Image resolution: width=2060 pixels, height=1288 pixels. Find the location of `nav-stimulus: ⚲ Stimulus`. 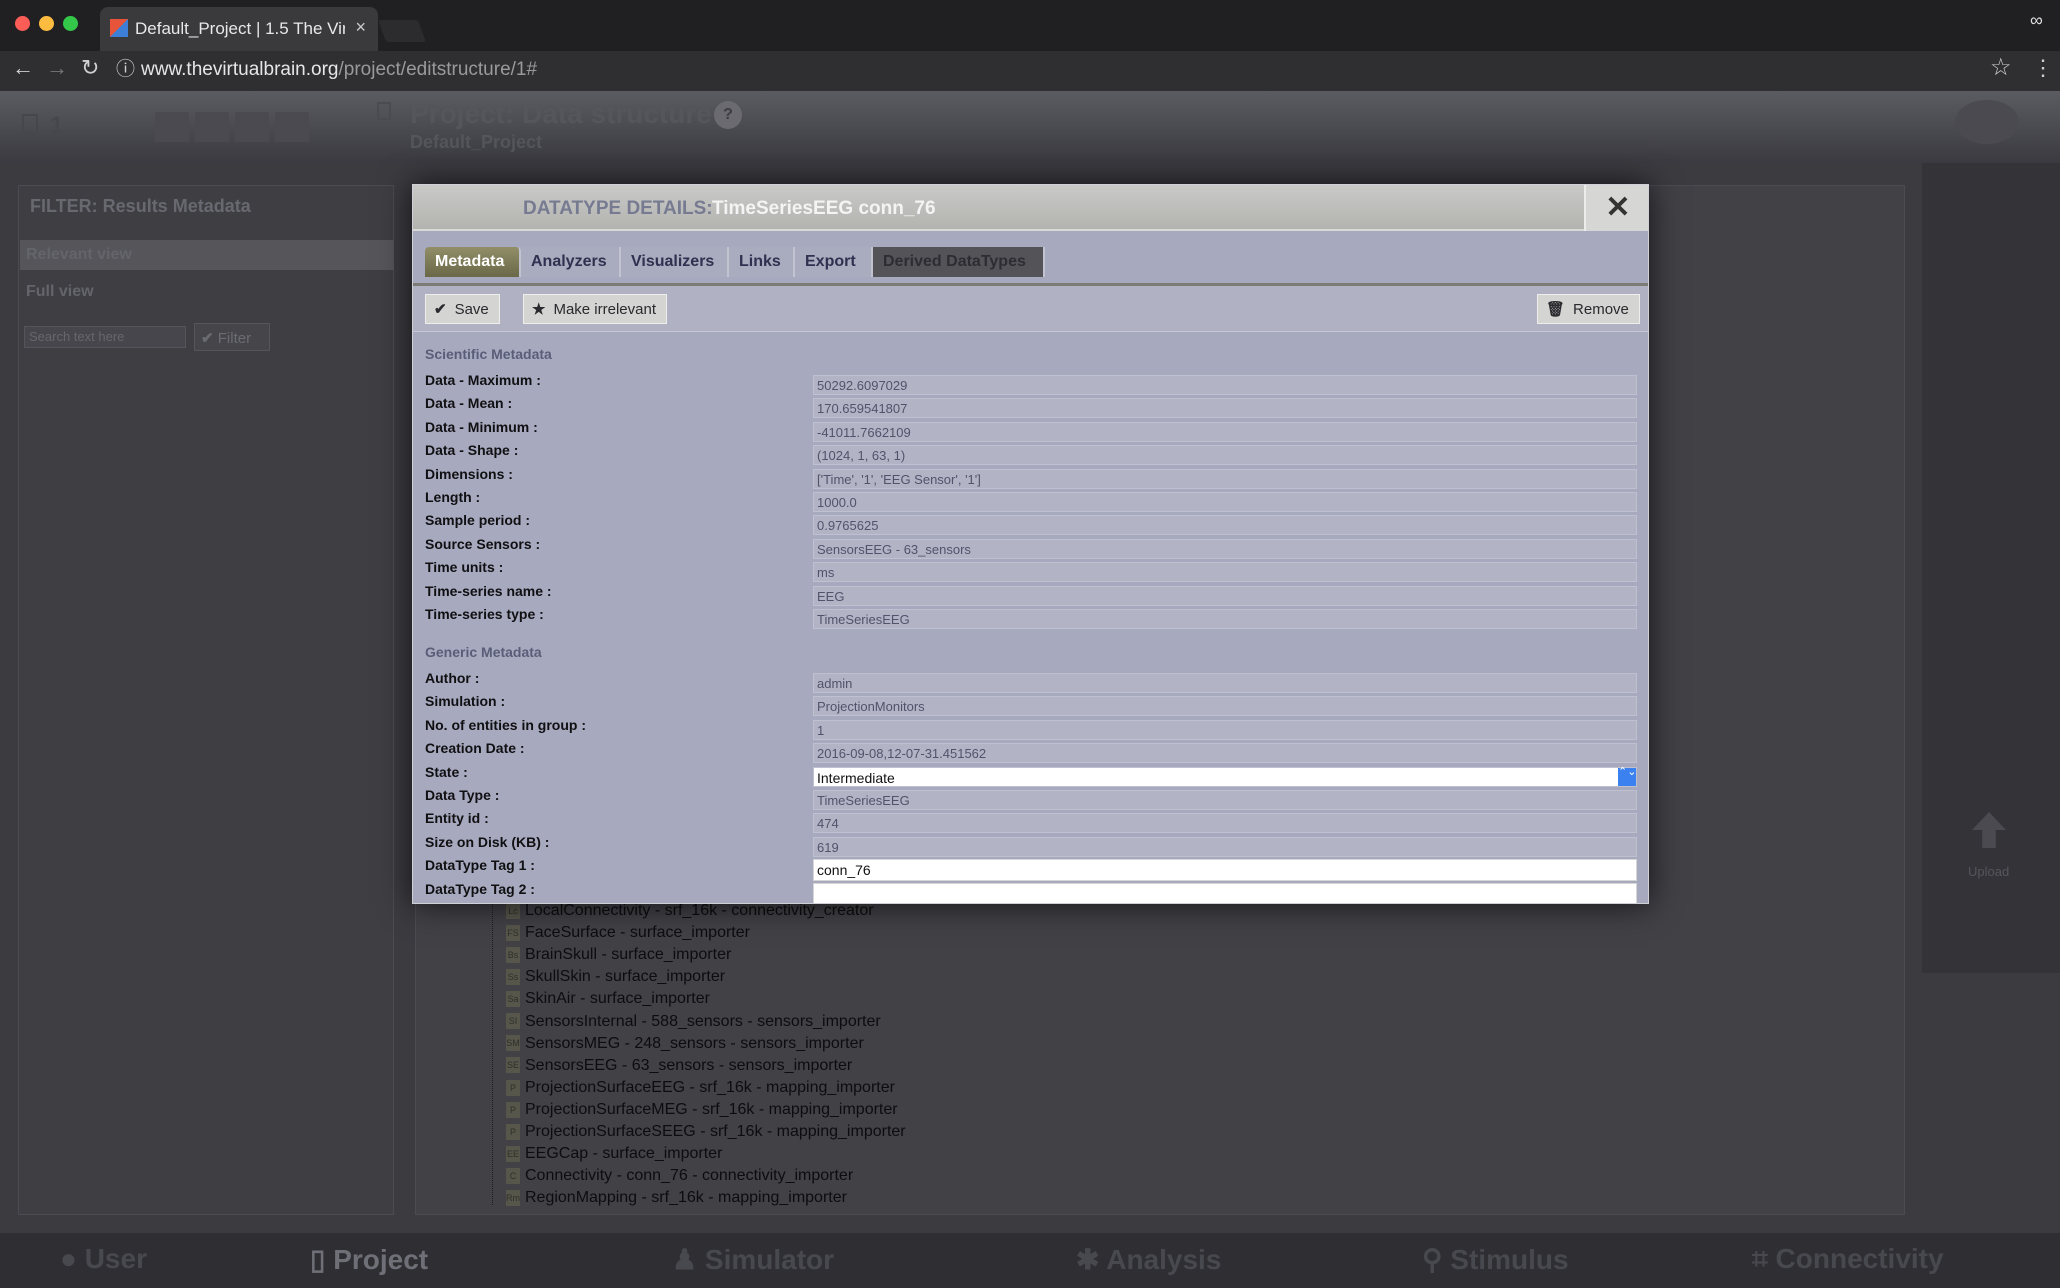

nav-stimulus: ⚲ Stimulus is located at coordinates (1495, 1259).